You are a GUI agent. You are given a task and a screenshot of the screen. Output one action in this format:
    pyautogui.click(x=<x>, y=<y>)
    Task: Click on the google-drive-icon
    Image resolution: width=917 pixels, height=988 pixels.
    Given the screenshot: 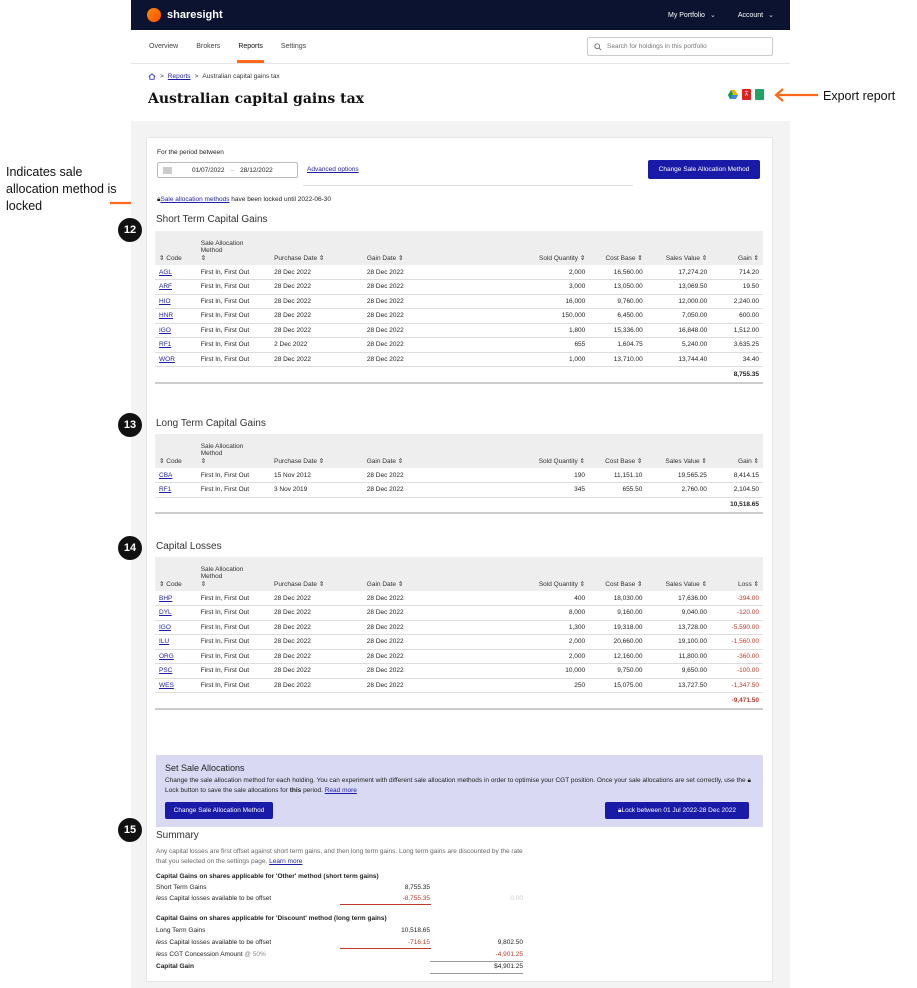 What is the action you would take?
    pyautogui.click(x=733, y=94)
    